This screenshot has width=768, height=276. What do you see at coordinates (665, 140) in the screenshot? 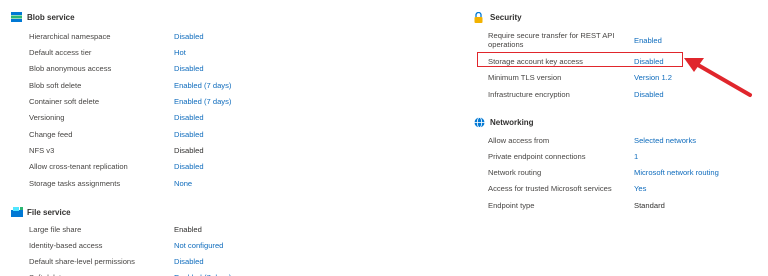
I see `networking-row-value: Selected networks` at bounding box center [665, 140].